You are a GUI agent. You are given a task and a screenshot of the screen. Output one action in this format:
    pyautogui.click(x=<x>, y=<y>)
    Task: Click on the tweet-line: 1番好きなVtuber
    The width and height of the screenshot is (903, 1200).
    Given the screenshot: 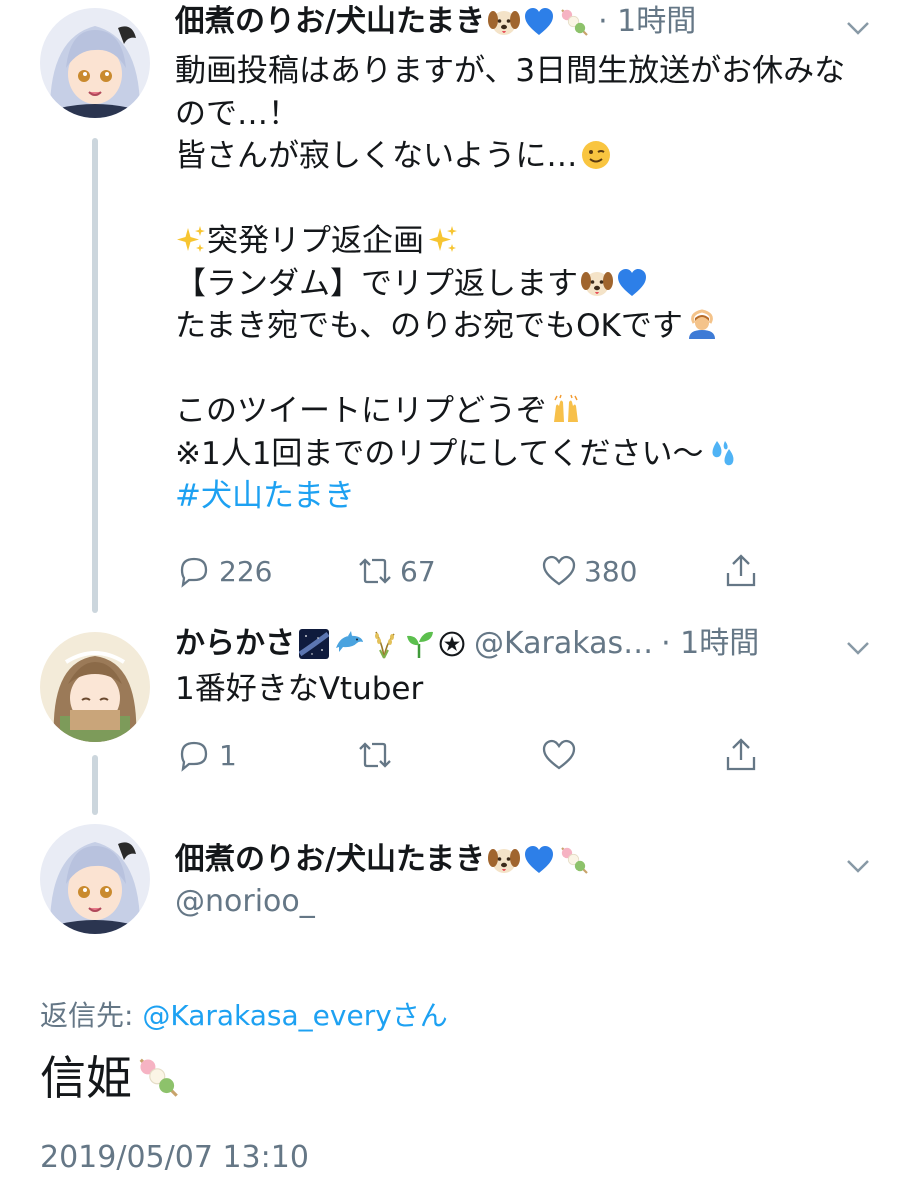 What is the action you would take?
    pyautogui.click(x=299, y=689)
    